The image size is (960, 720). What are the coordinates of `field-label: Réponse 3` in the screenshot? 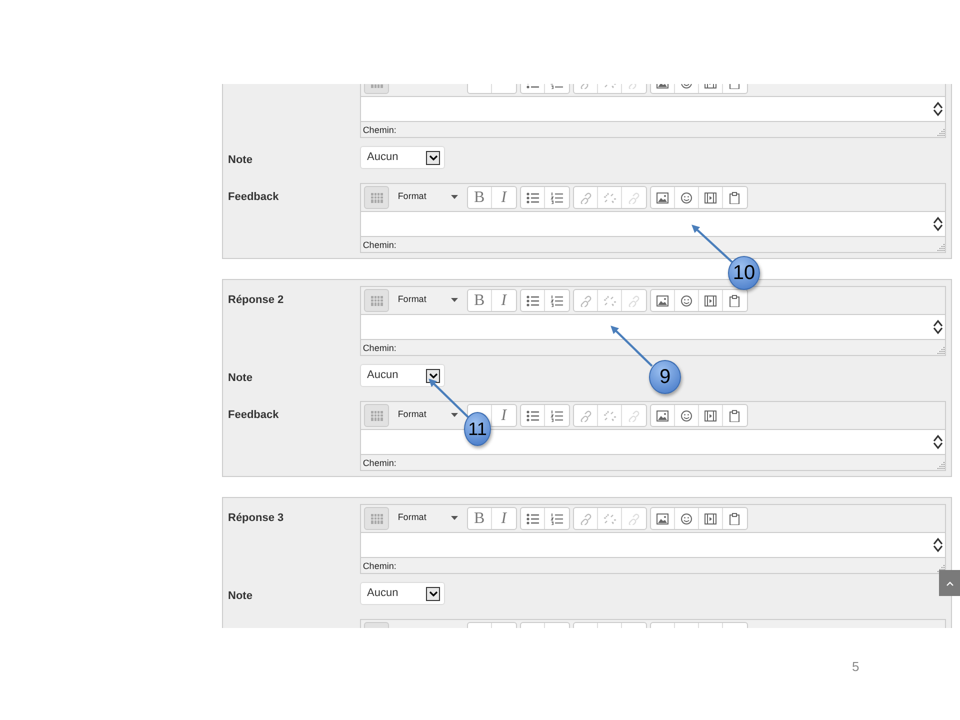 It's located at (256, 518).